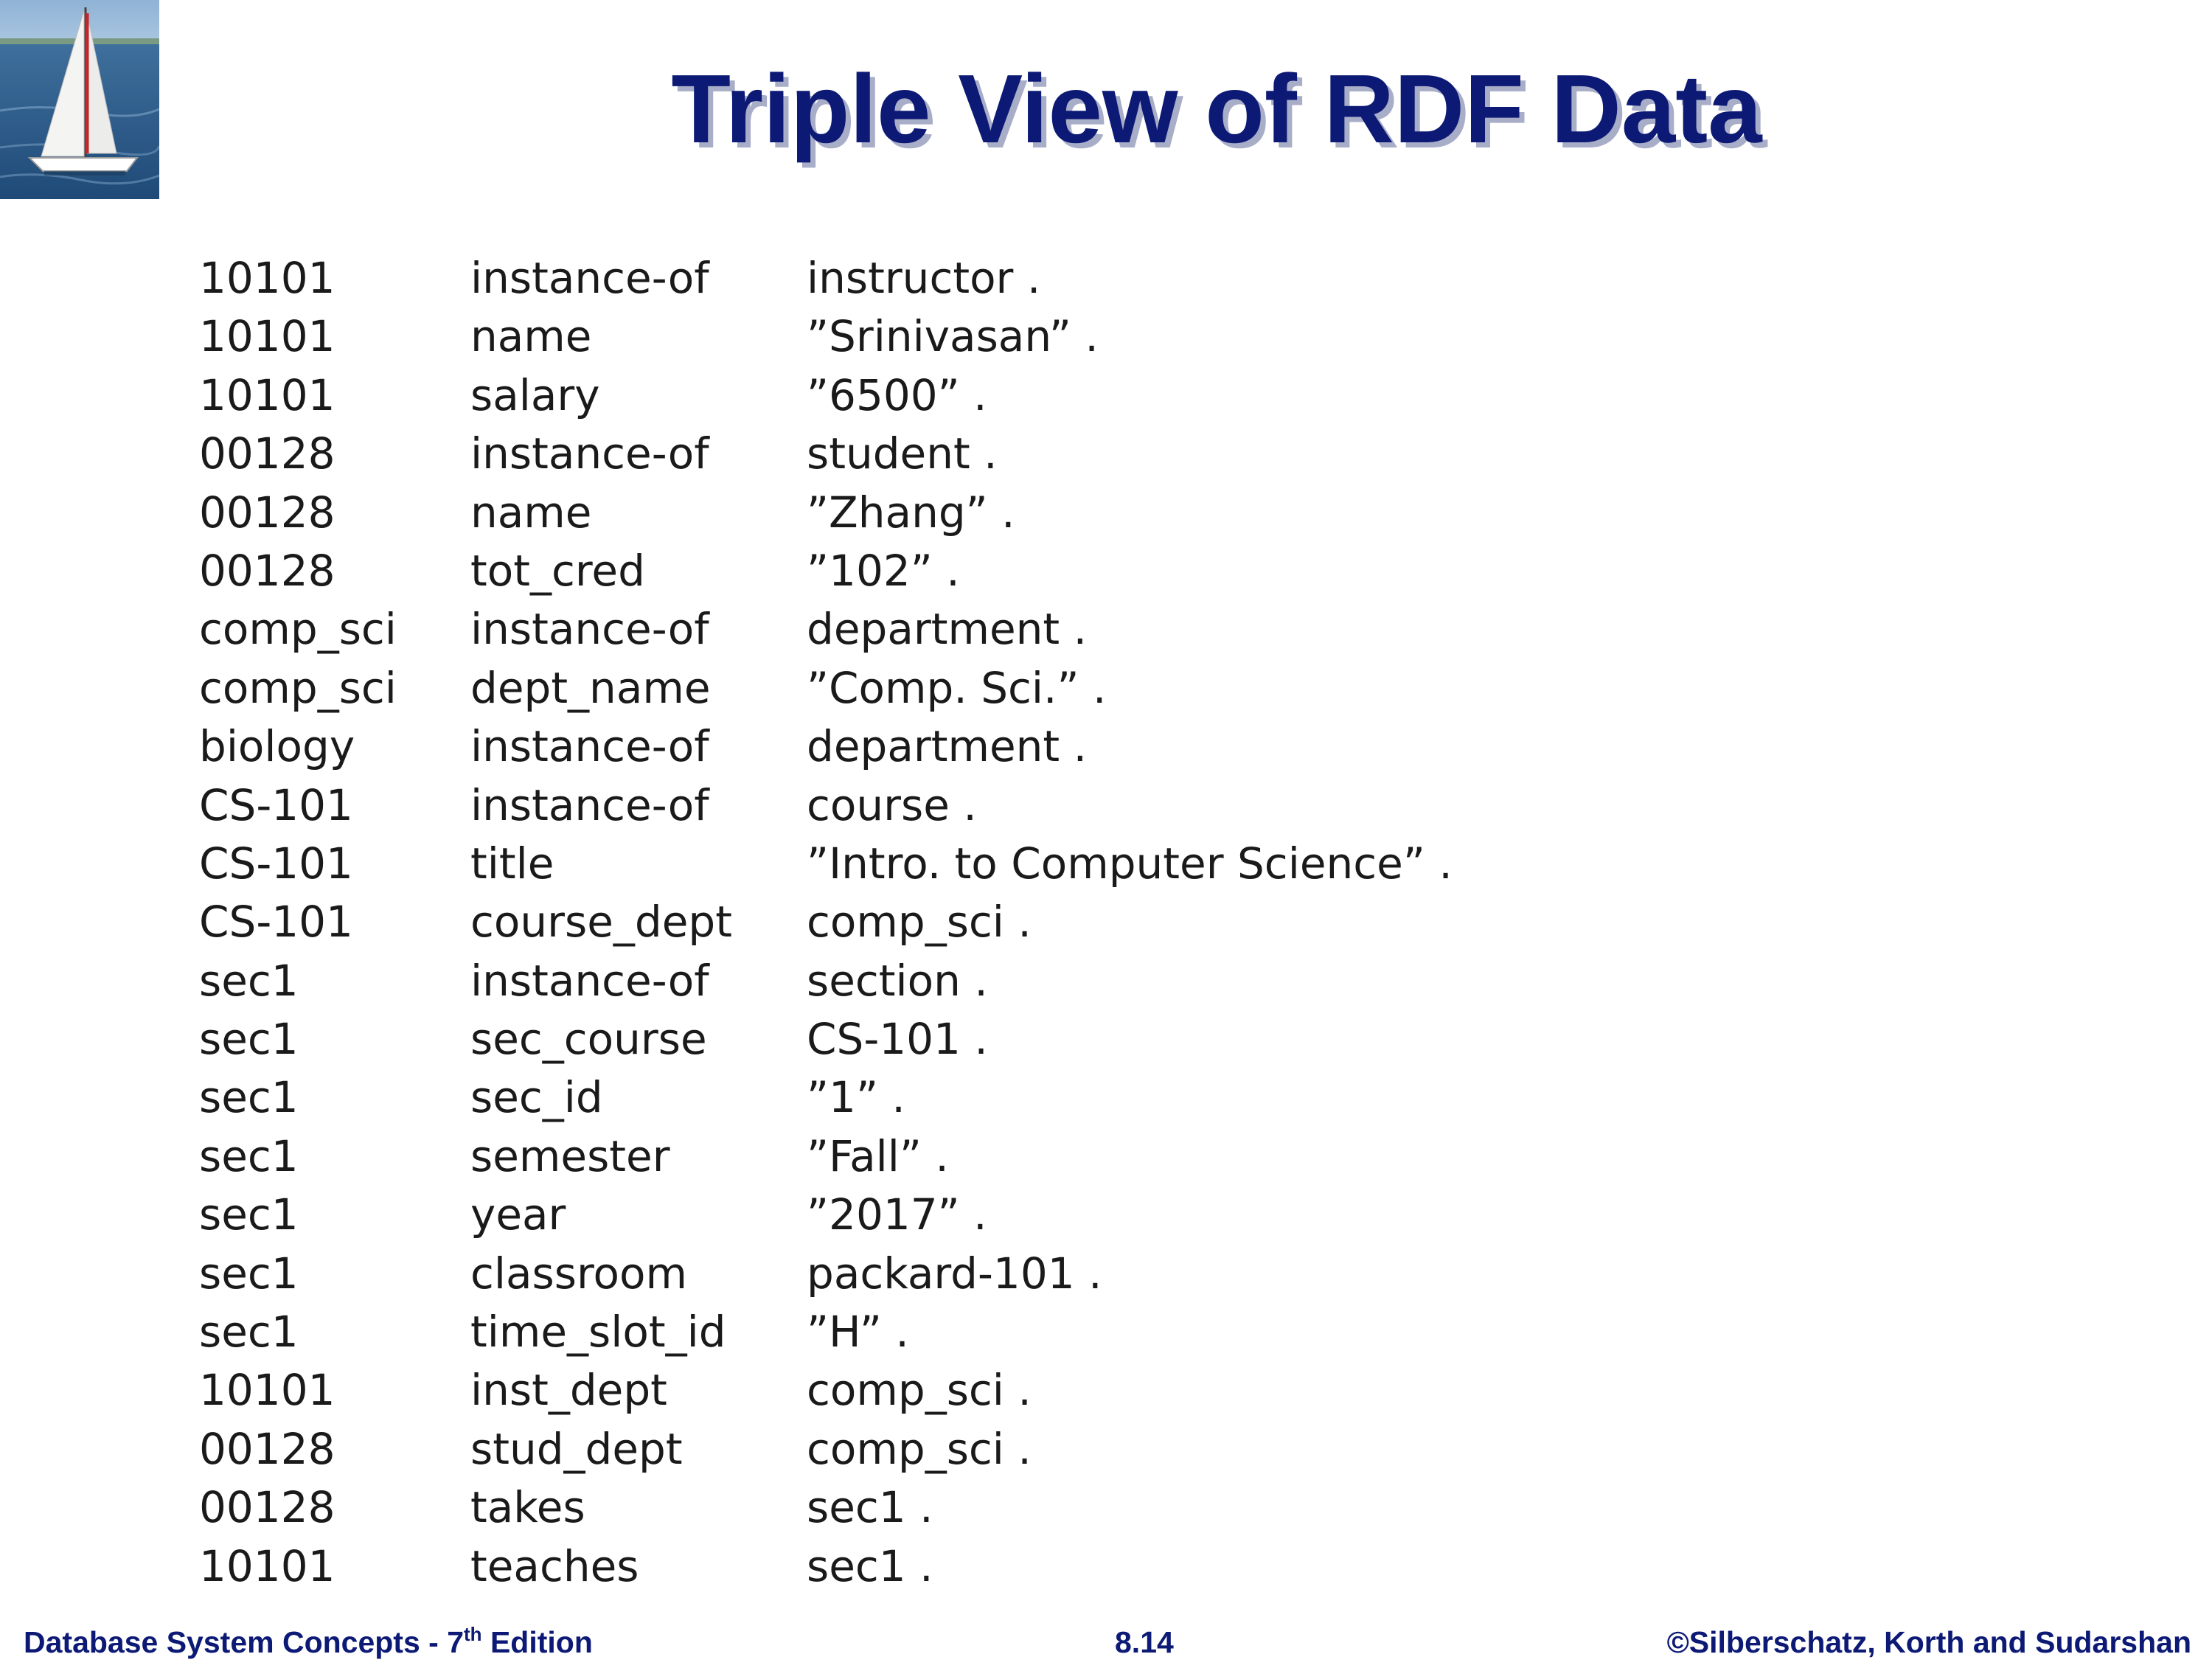 The width and height of the screenshot is (2212, 1668). I want to click on sailboat-icon, so click(79, 99).